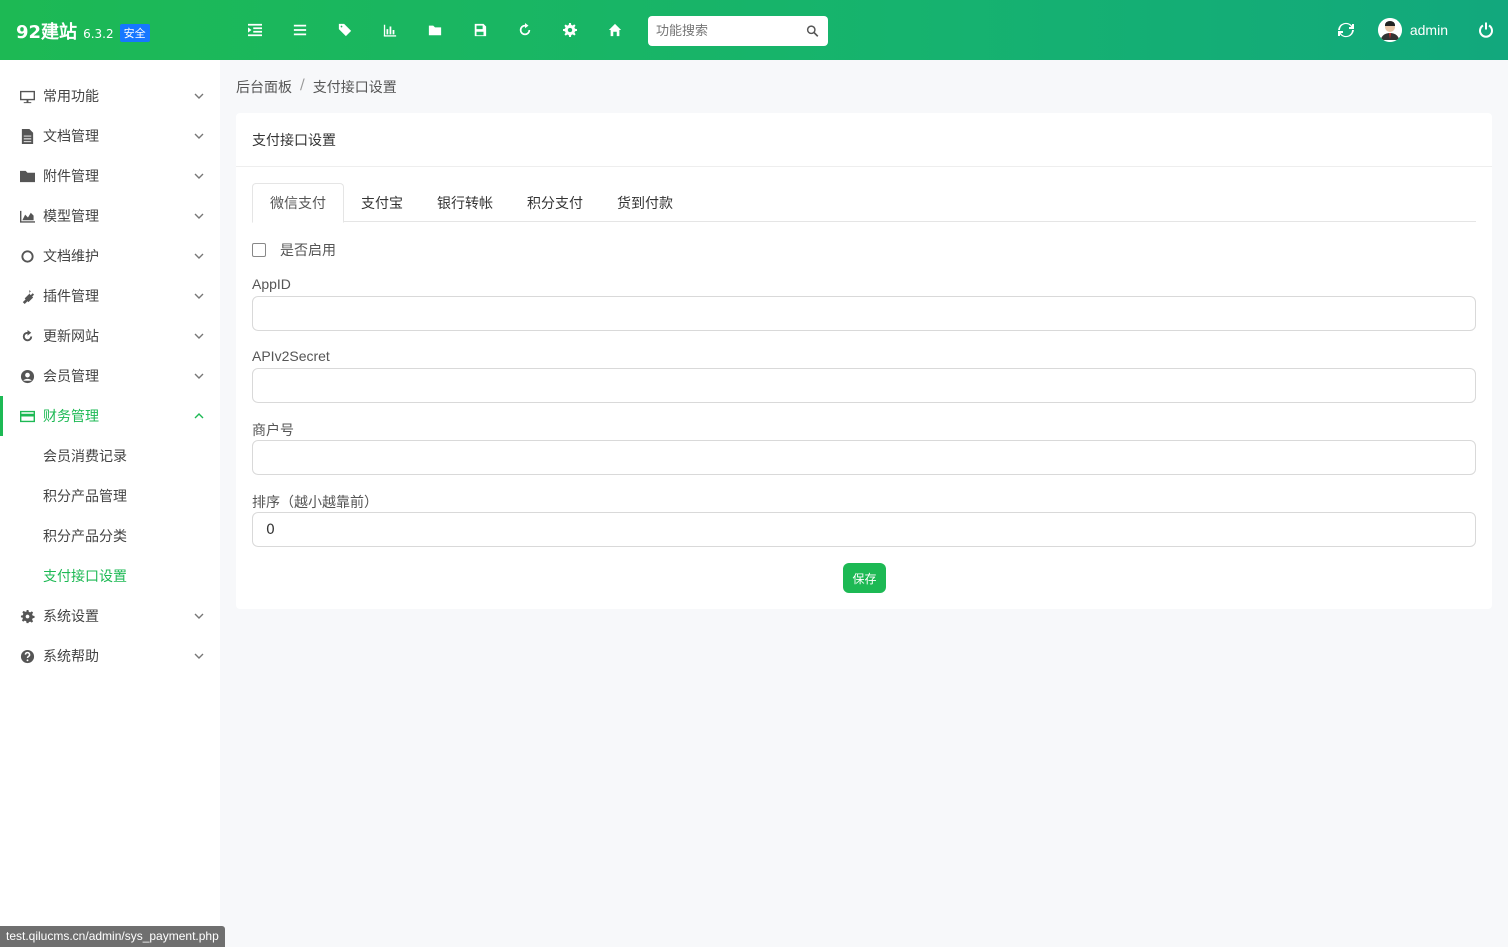 The width and height of the screenshot is (1508, 947). I want to click on payment-tabs: 微信支付 支付宝 银行转帐 积分支付 货到付款, so click(864, 203).